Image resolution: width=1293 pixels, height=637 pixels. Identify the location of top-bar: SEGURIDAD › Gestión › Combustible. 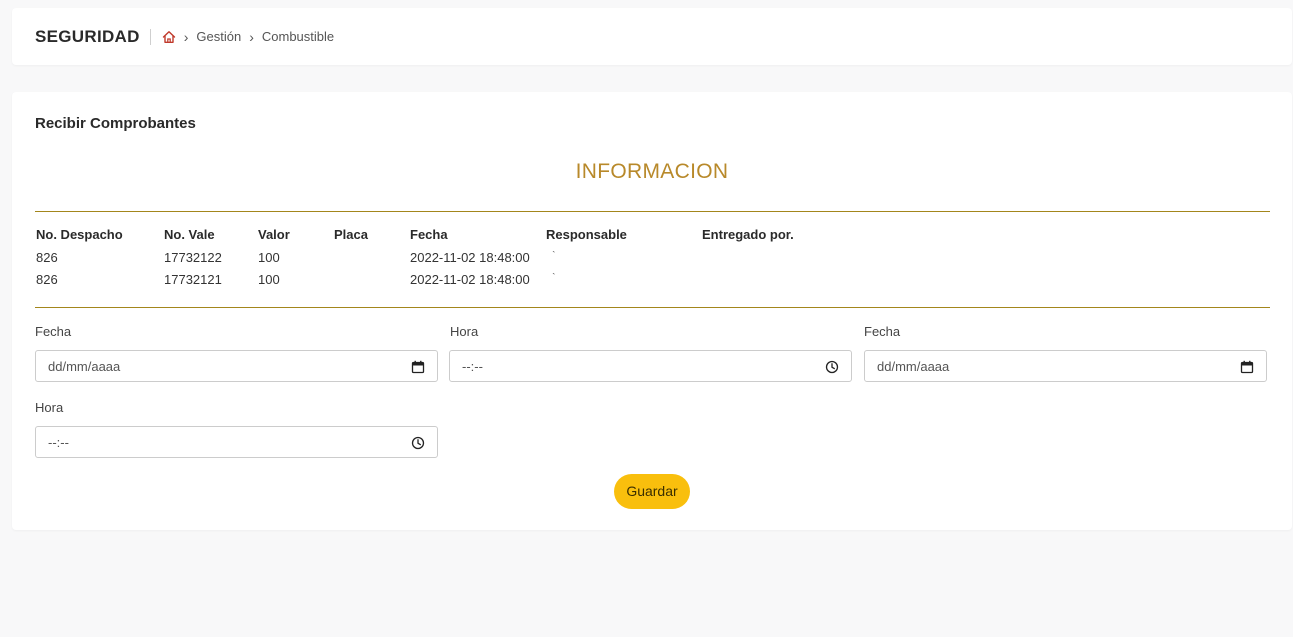
(652, 36).